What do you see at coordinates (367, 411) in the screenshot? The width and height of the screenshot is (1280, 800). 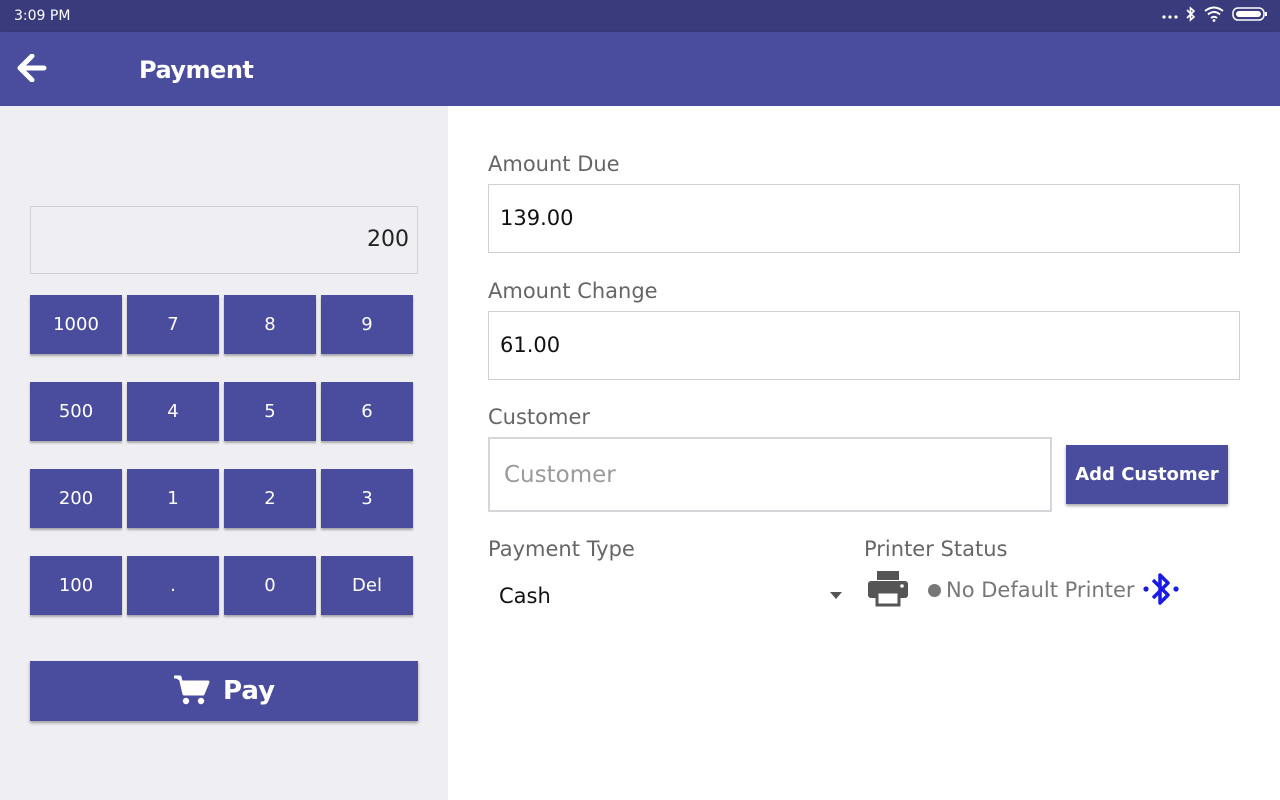 I see `key-6: 6` at bounding box center [367, 411].